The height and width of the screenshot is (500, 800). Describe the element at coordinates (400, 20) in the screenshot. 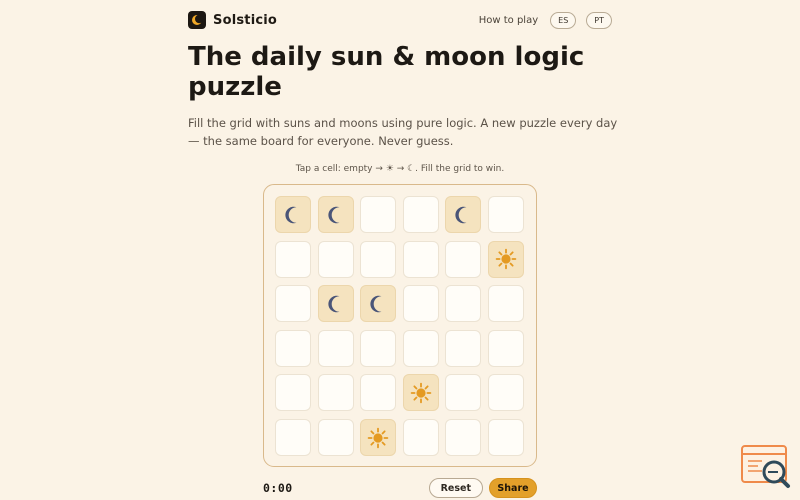

I see `site-header: Solsticio How to play ES PT` at that location.